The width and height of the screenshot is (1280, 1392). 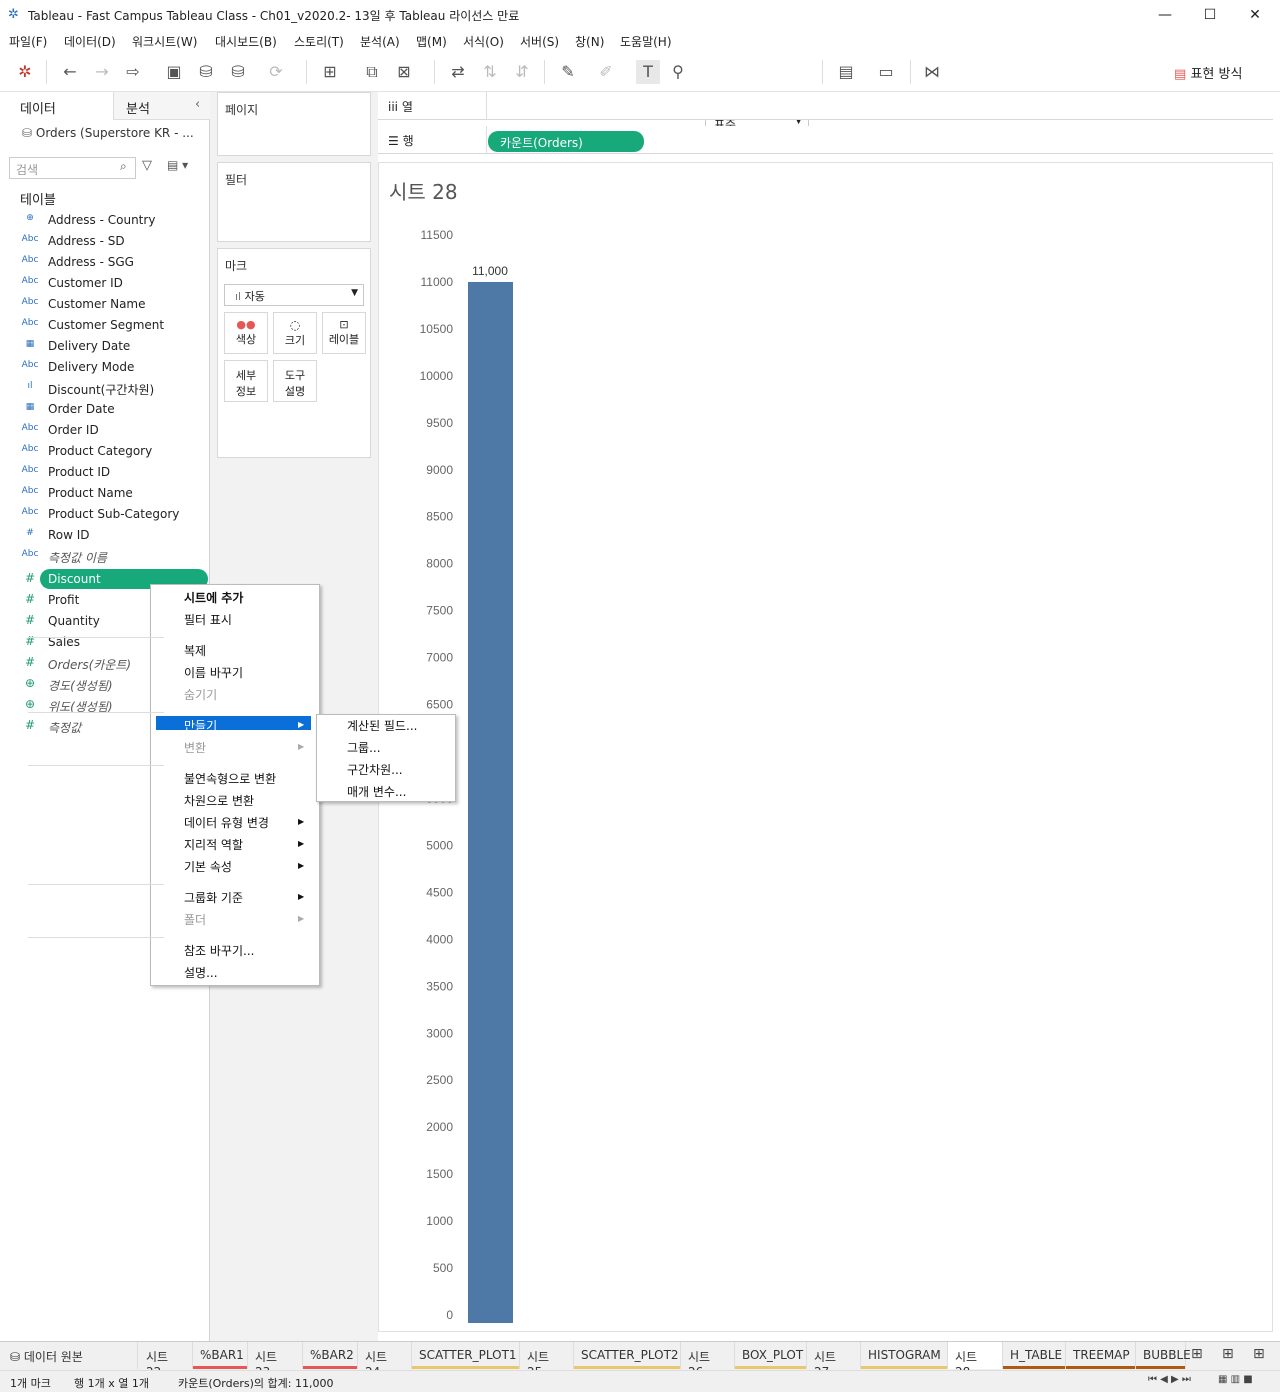 What do you see at coordinates (932, 72) in the screenshot?
I see `share-icon: ⋈` at bounding box center [932, 72].